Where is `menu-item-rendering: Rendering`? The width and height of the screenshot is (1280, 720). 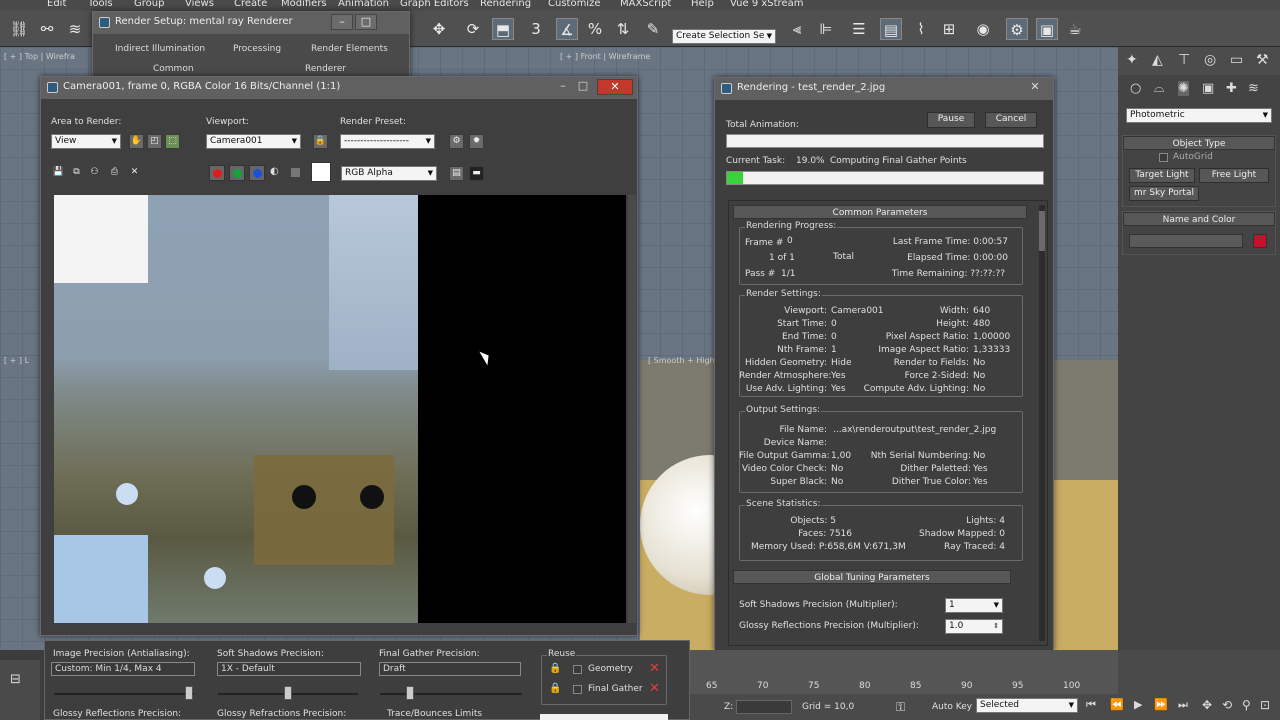 menu-item-rendering: Rendering is located at coordinates (505, 4).